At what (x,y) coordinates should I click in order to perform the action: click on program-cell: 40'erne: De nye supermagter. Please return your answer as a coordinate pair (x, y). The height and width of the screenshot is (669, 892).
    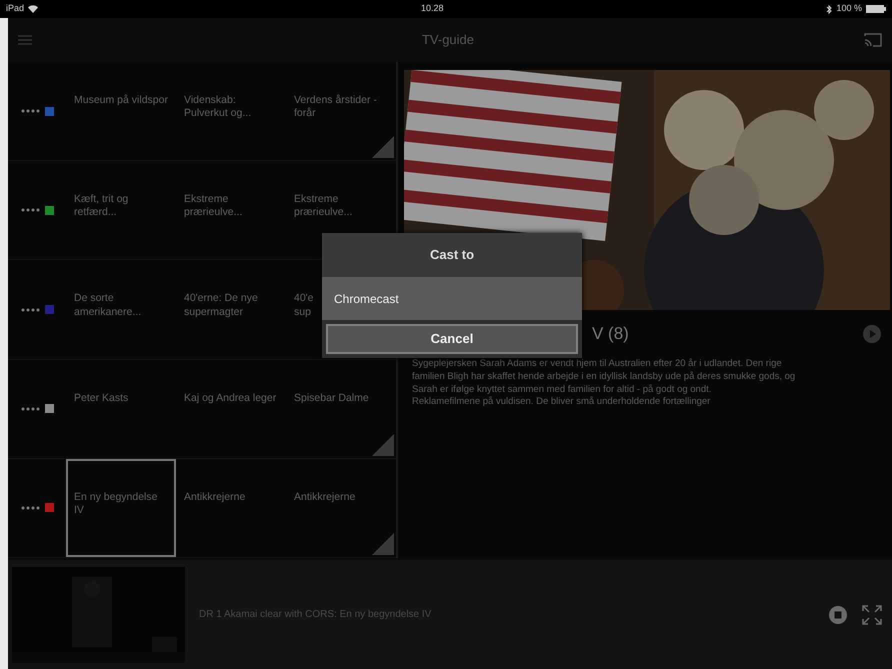
    Looking at the image, I should click on (231, 309).